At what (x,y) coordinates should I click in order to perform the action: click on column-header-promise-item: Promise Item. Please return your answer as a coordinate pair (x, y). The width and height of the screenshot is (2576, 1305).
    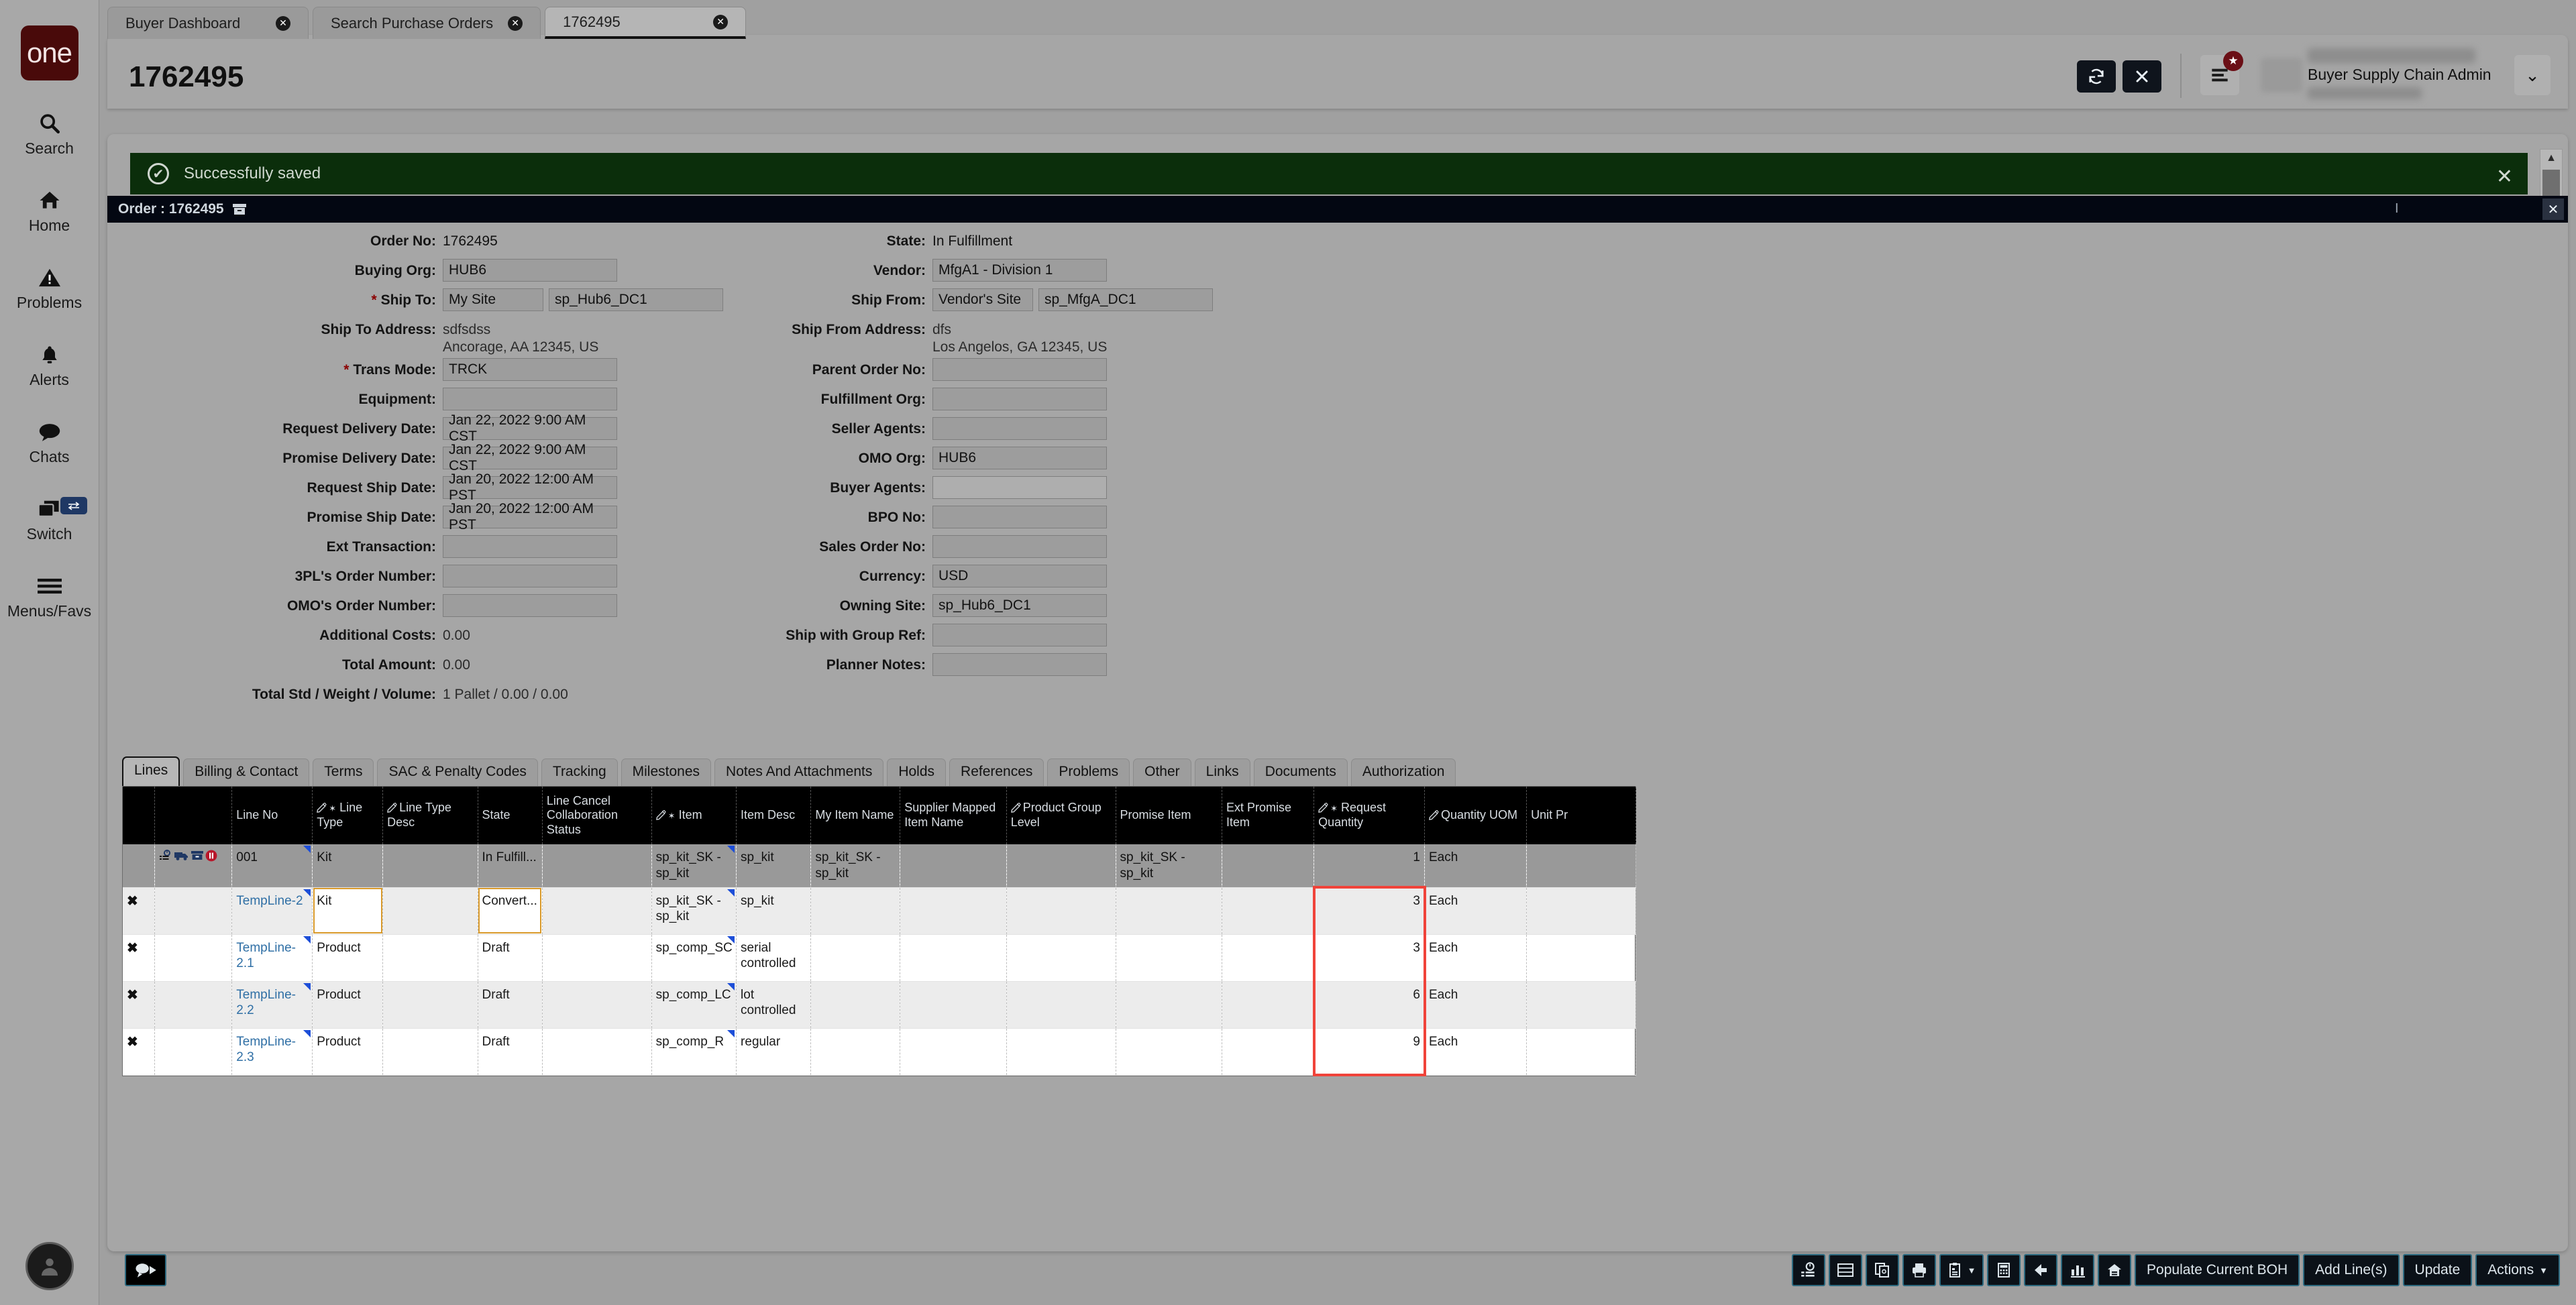
    Looking at the image, I should click on (1169, 815).